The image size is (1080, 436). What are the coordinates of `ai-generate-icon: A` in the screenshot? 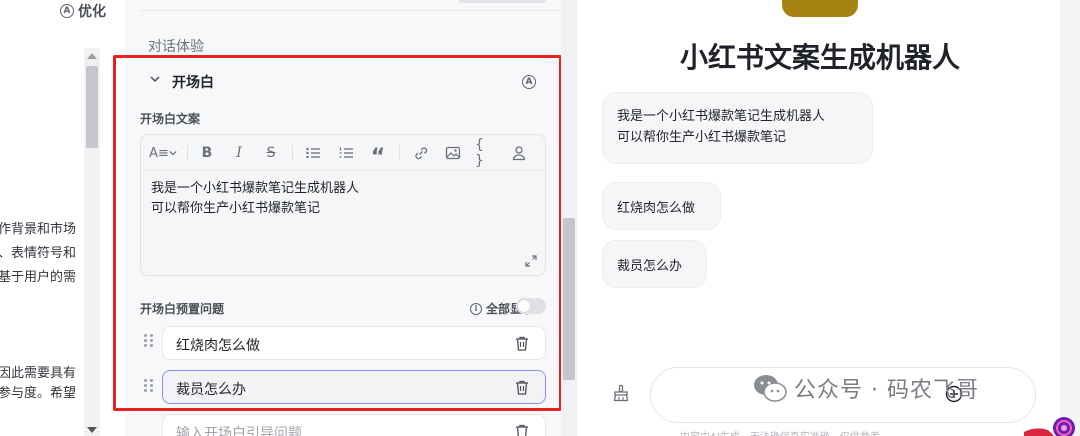 It's located at (529, 82).